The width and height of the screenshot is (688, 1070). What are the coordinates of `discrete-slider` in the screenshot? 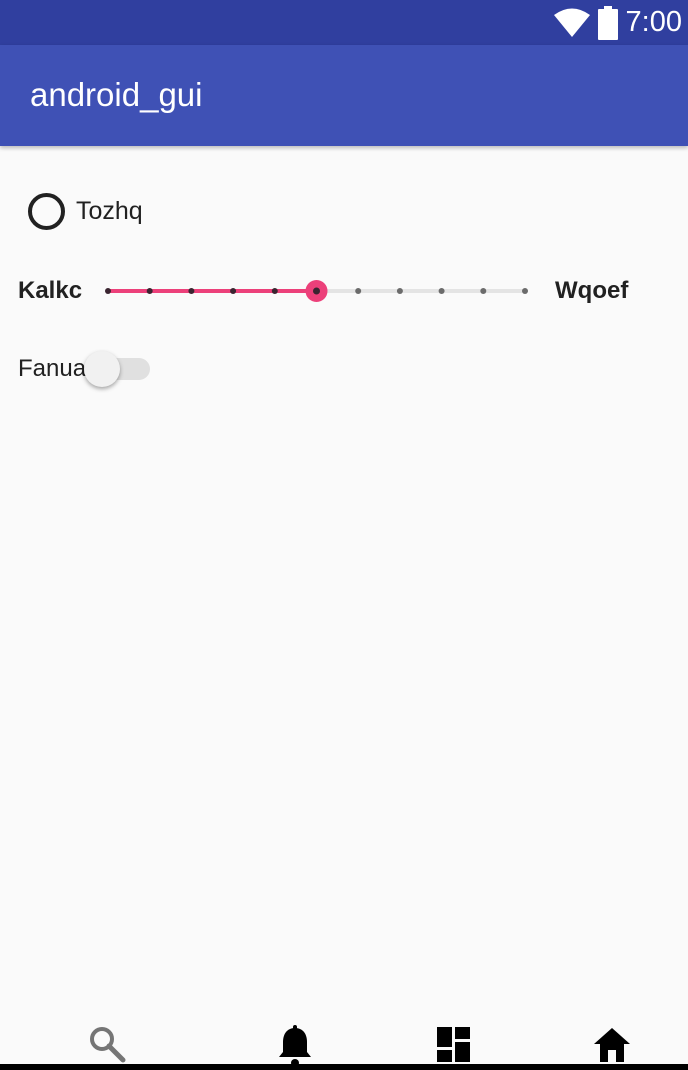 It's located at (318, 291).